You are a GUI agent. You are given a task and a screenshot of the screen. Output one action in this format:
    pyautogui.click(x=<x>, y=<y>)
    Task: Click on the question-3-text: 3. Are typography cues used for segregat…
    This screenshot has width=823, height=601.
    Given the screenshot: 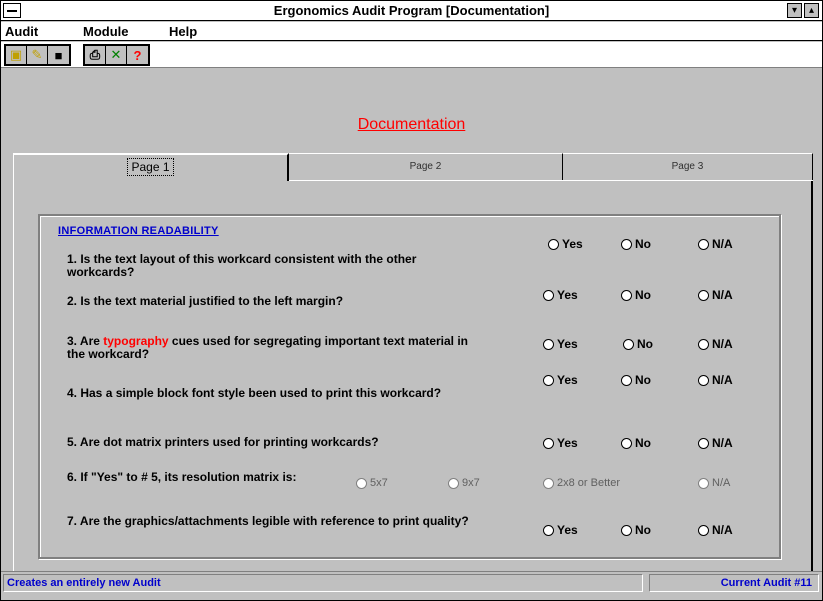 What is the action you would take?
    pyautogui.click(x=267, y=347)
    